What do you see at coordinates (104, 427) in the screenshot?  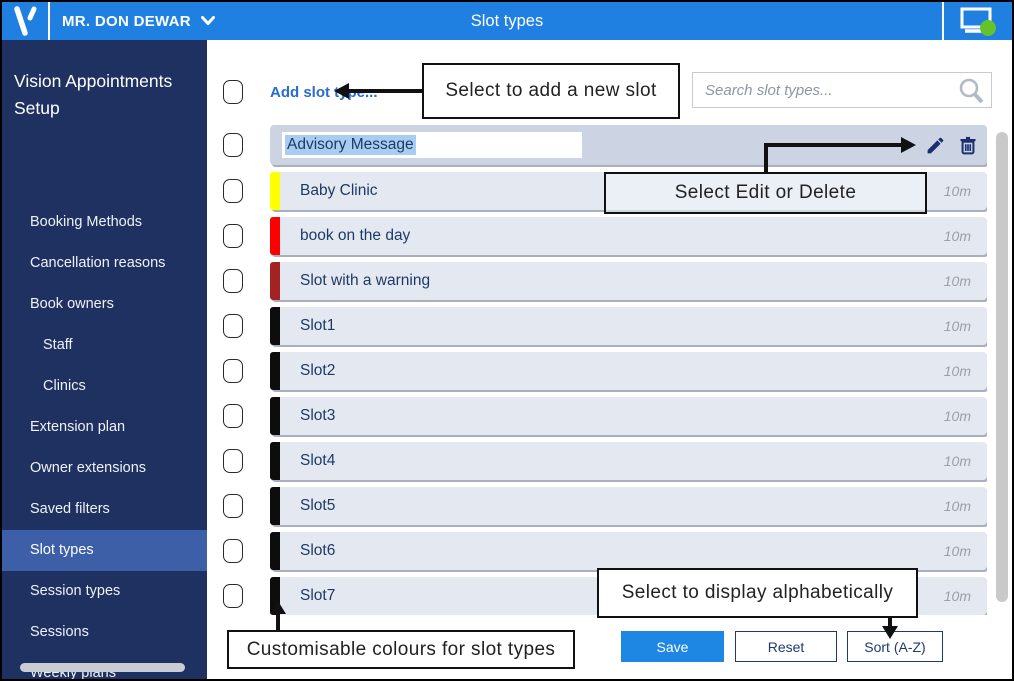 I see `sidebar-item-extension-plan: Extension plan` at bounding box center [104, 427].